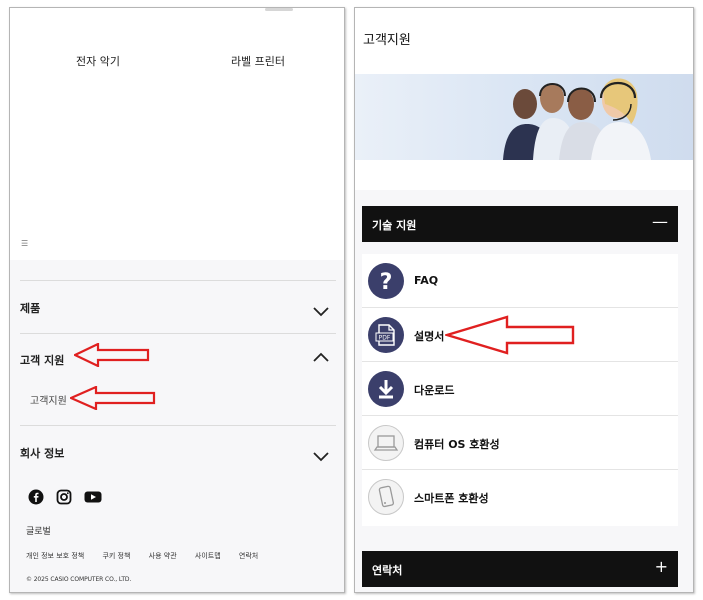  Describe the element at coordinates (385, 338) in the screenshot. I see `svg-text: PDF` at that location.